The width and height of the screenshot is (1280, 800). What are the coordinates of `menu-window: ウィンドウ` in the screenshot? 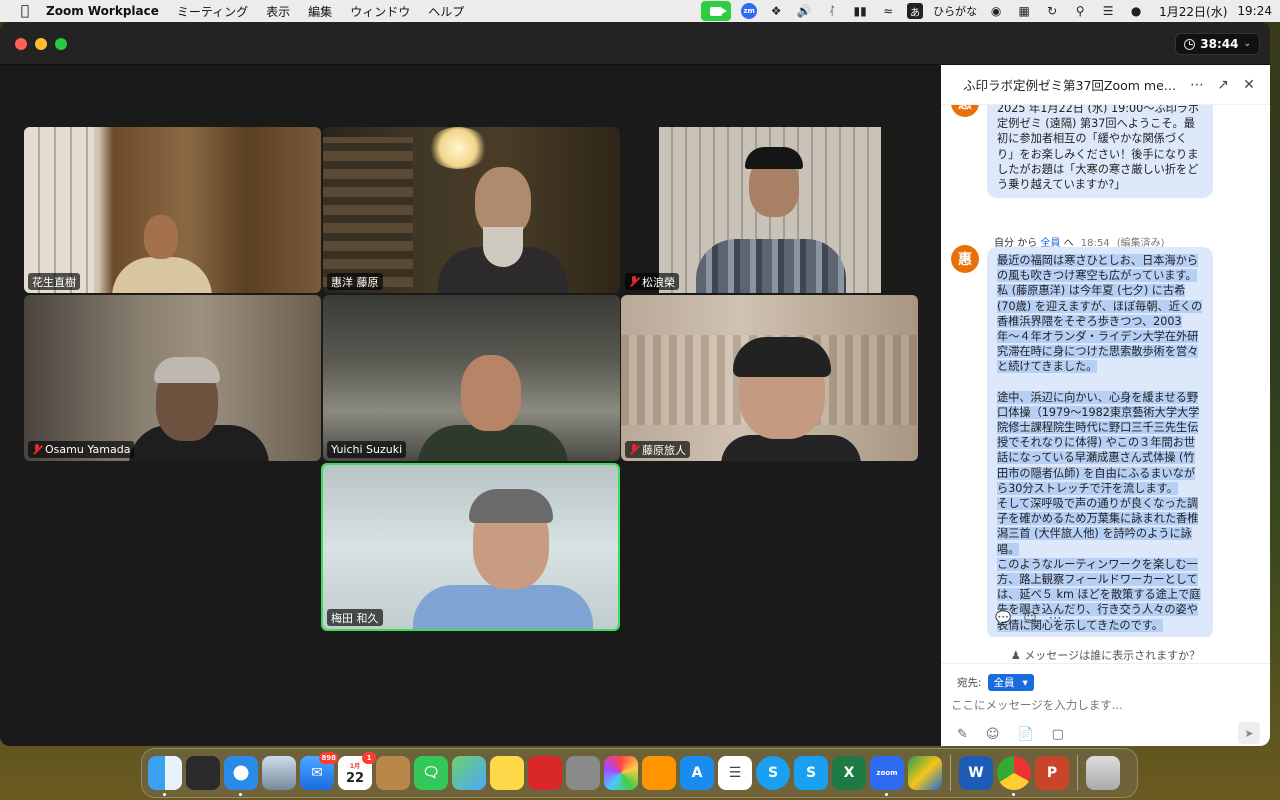 It's located at (380, 11).